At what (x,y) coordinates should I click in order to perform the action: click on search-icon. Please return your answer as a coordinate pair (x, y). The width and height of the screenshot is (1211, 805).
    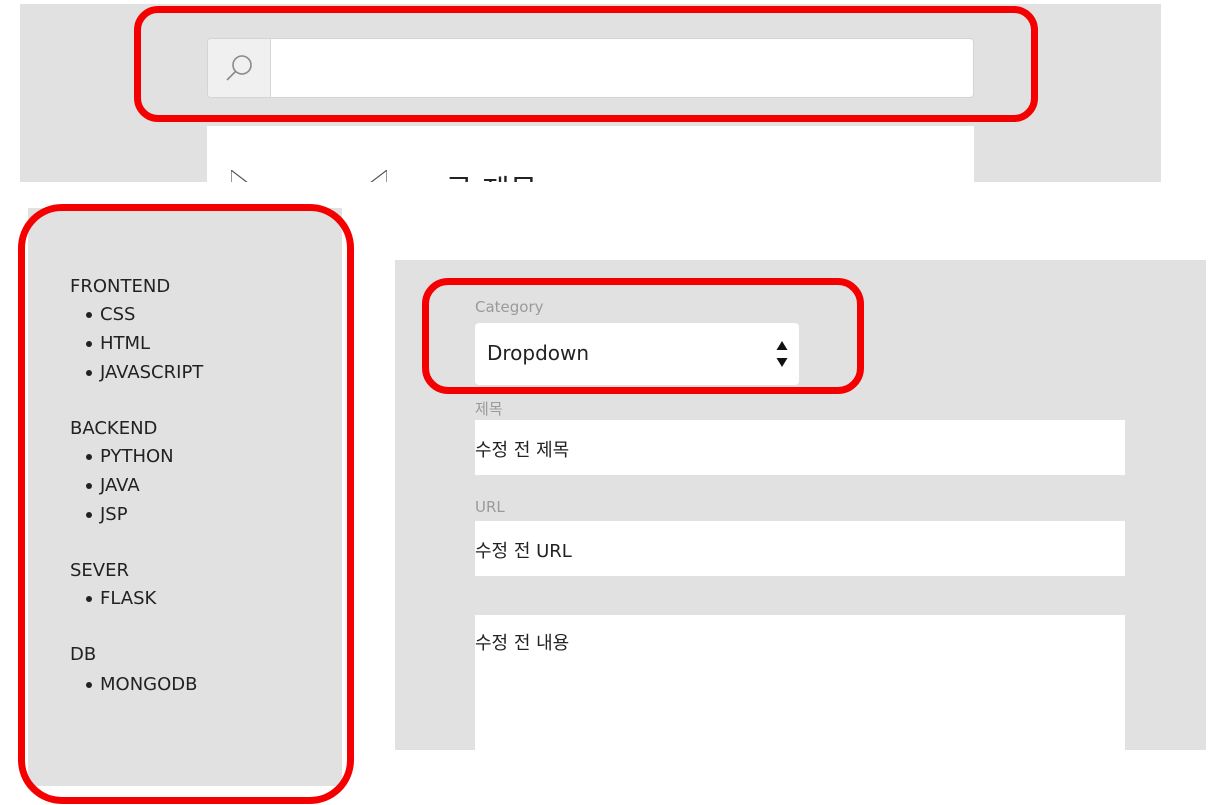
    Looking at the image, I should click on (239, 68).